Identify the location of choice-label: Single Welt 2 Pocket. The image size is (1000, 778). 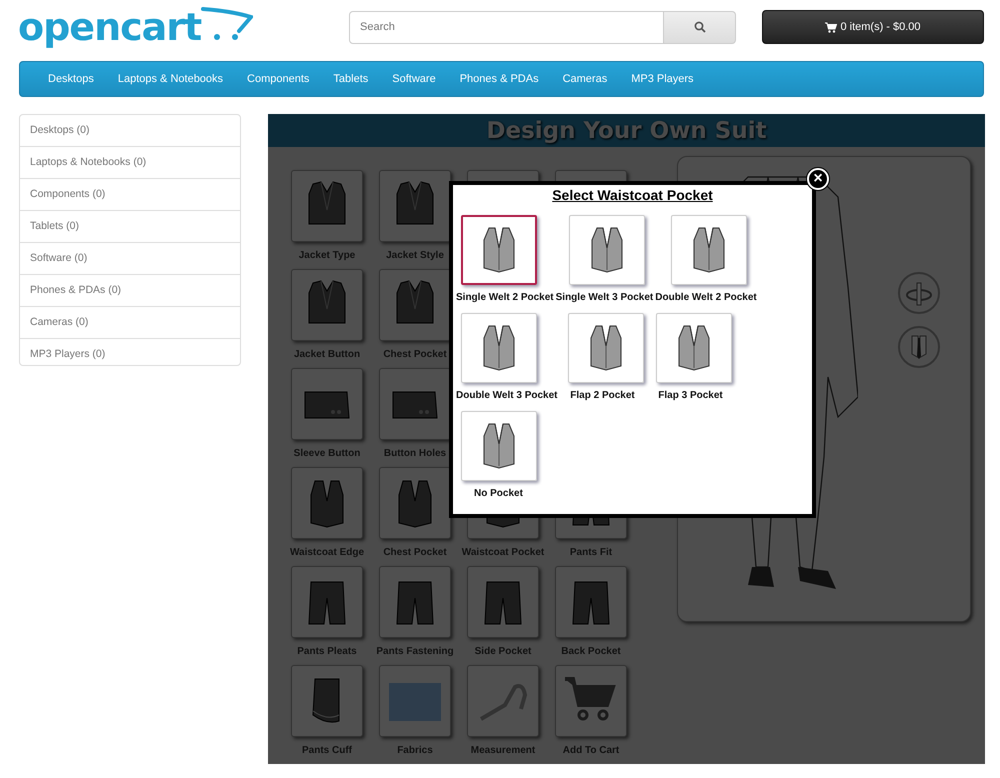
(505, 297).